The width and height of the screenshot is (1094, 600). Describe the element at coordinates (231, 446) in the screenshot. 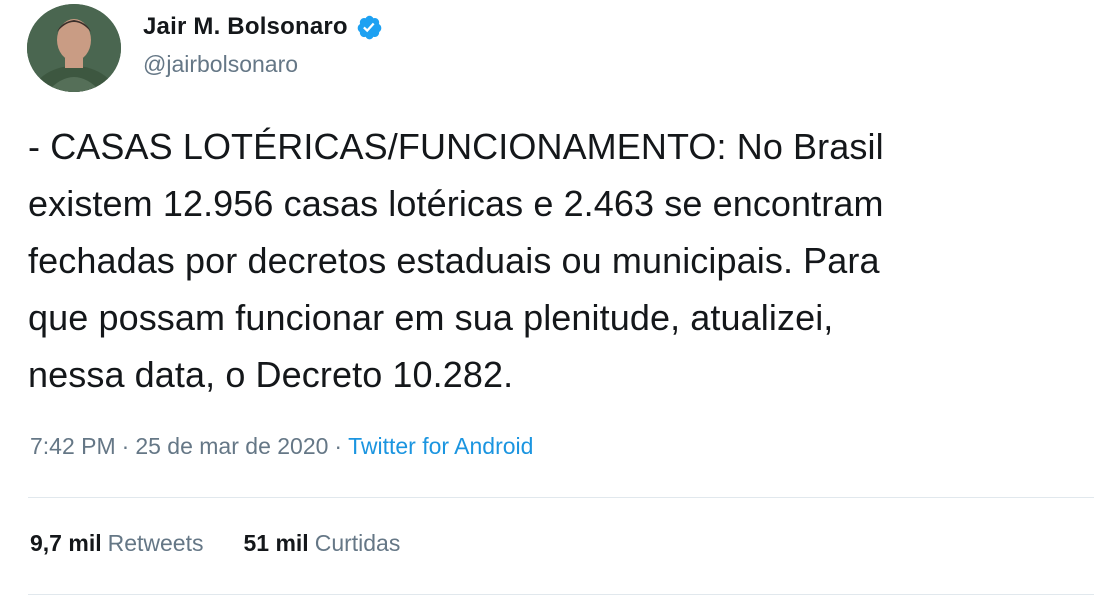

I see `tweet-date: 25 de mar de 2020` at that location.